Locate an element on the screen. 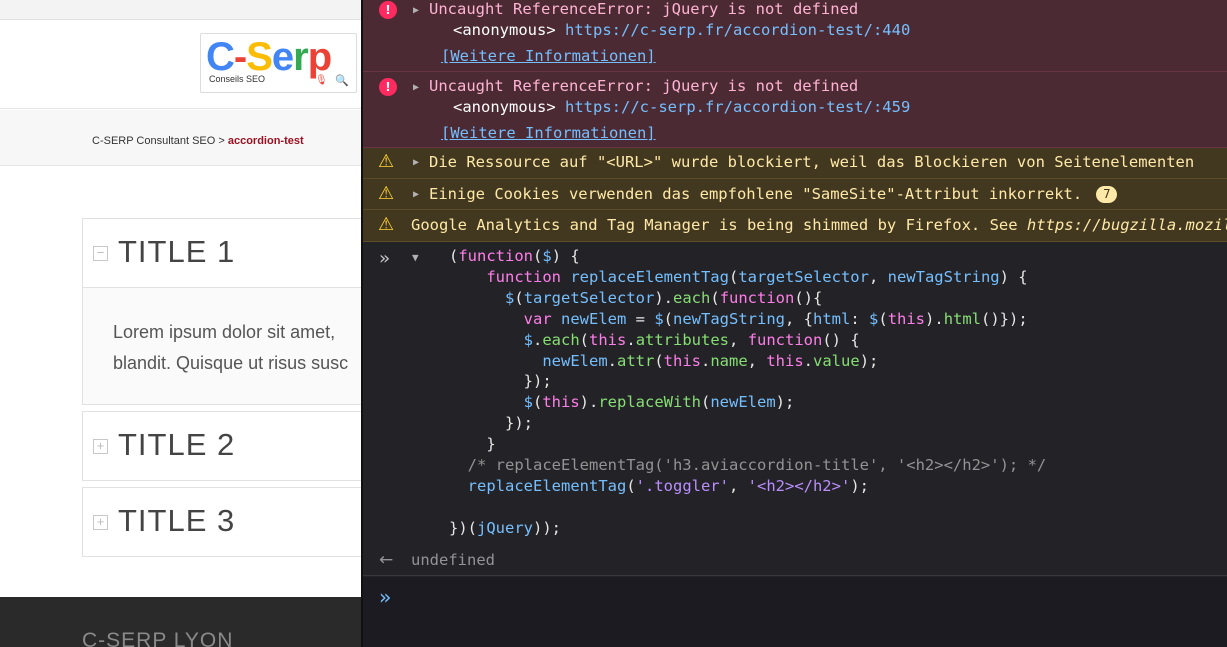 The image size is (1227, 647). accordion-toggler-2: + TITLE 2 is located at coordinates (222, 446).